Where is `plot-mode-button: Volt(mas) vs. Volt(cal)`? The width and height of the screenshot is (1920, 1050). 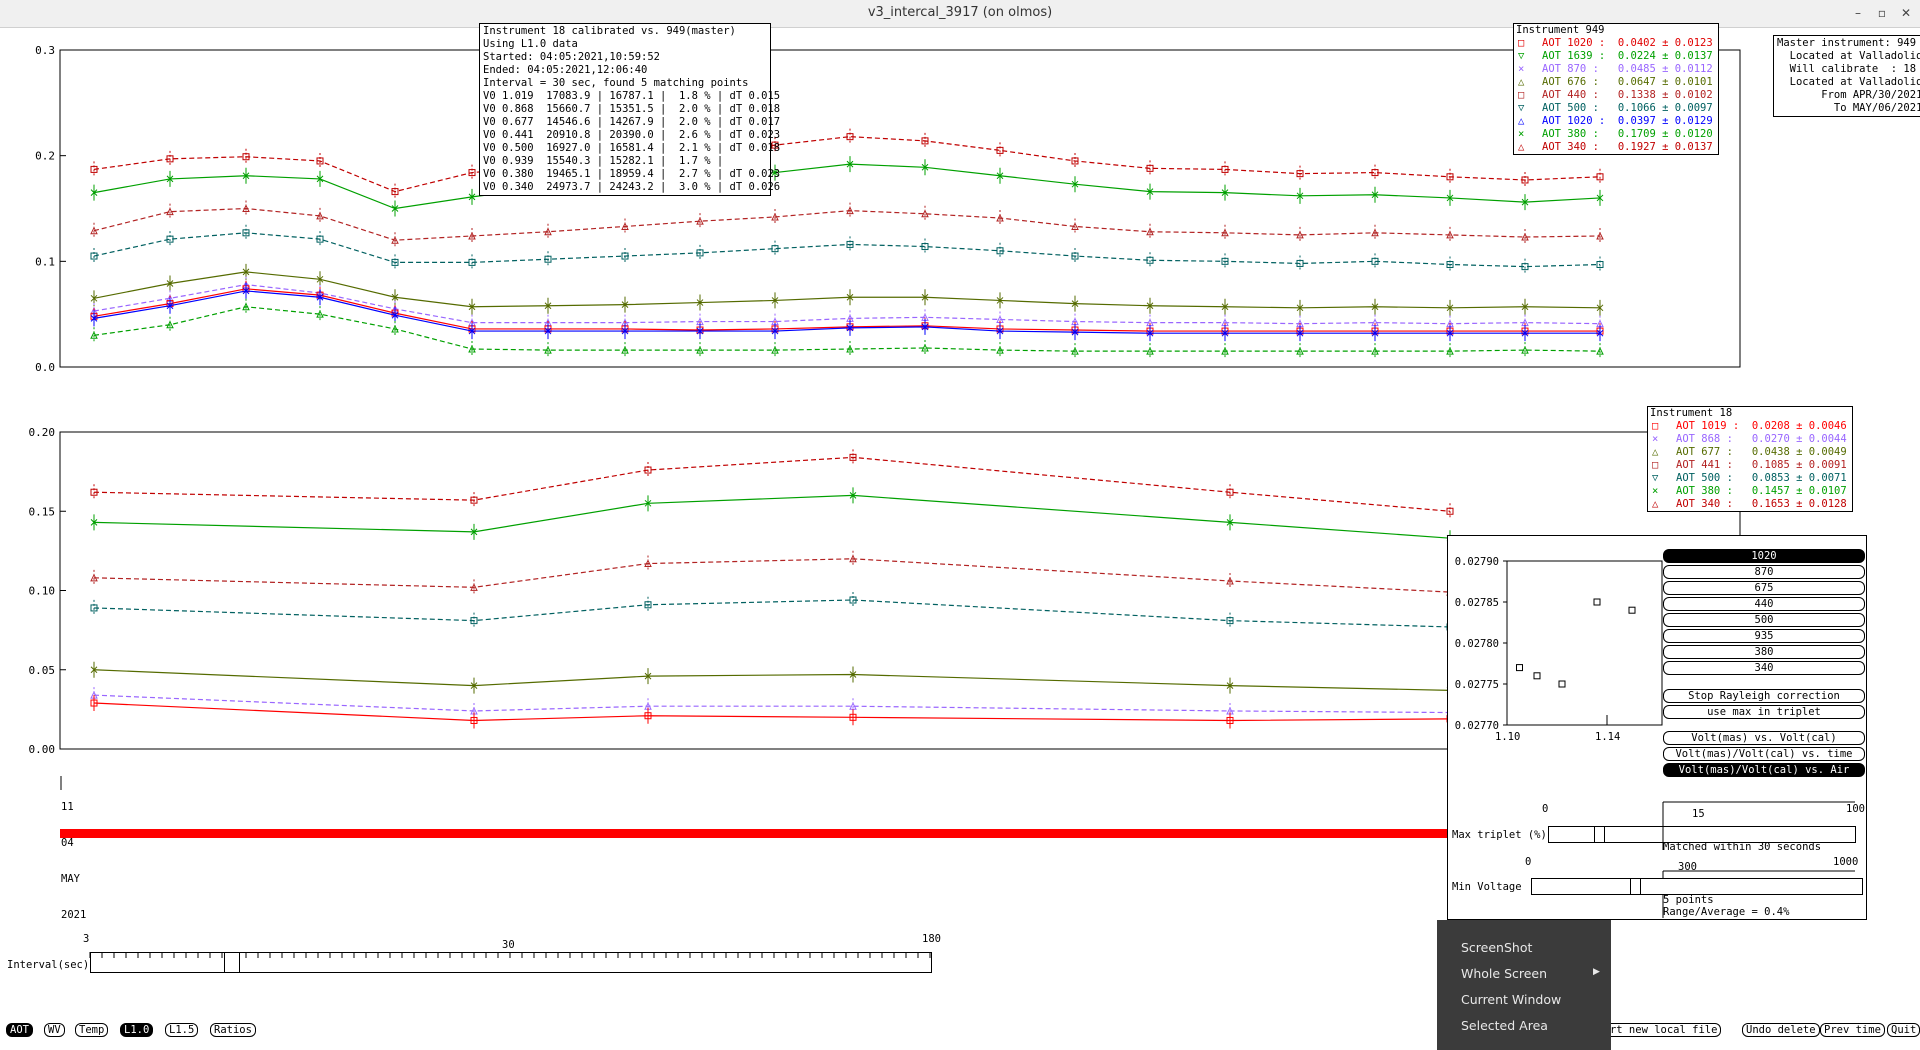
plot-mode-button: Volt(mas) vs. Volt(cal) is located at coordinates (1764, 738).